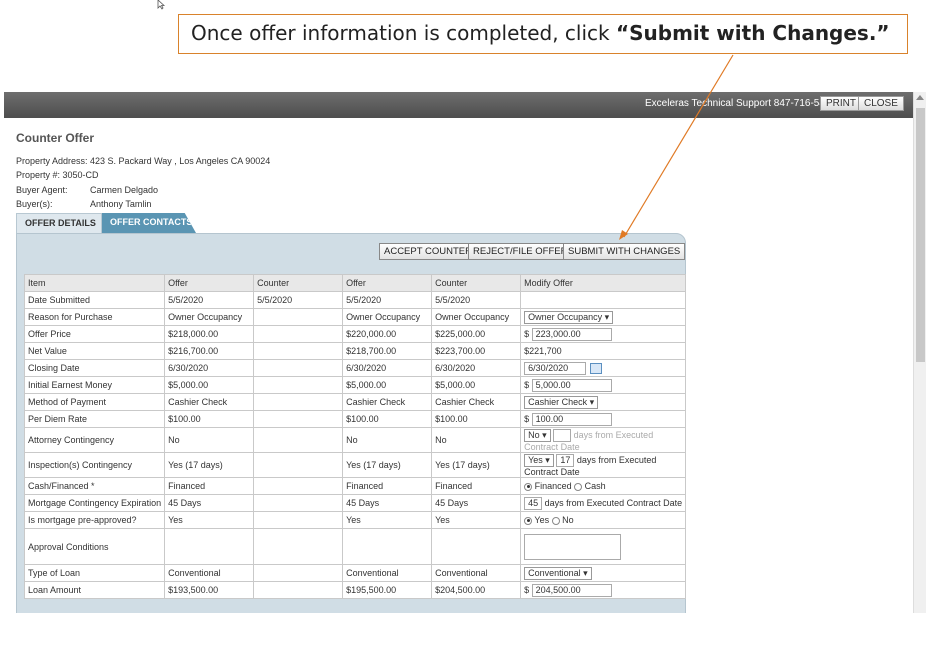 Image resolution: width=949 pixels, height=662 pixels. What do you see at coordinates (543, 351) in the screenshot?
I see `modify-value: $221,700` at bounding box center [543, 351].